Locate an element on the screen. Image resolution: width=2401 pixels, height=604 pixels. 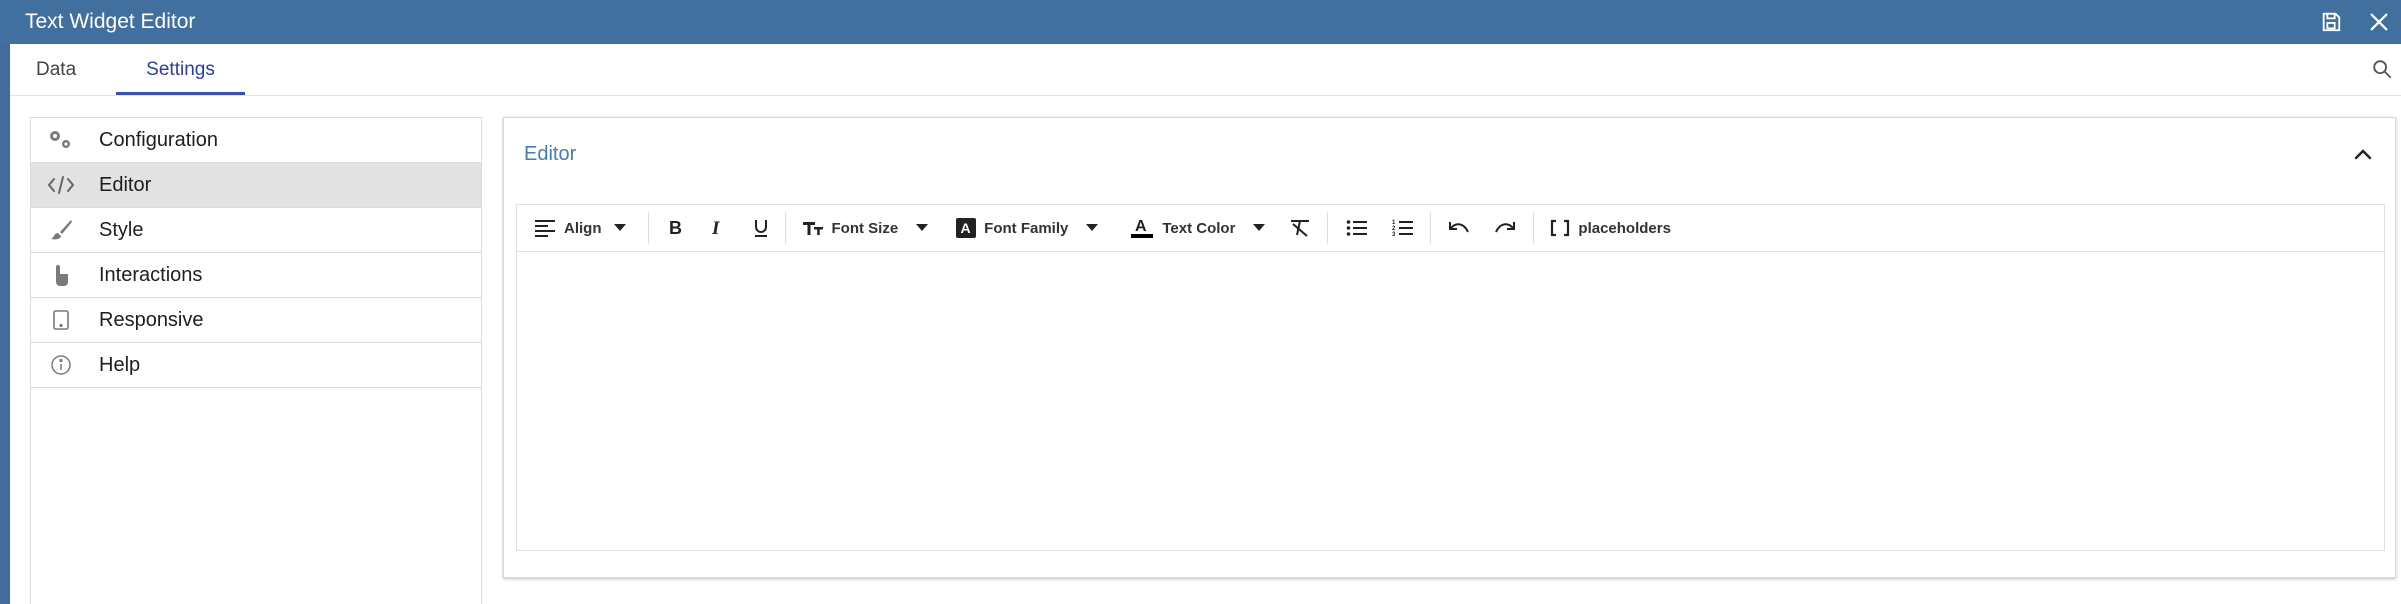
svg-text: B is located at coordinates (675, 228).